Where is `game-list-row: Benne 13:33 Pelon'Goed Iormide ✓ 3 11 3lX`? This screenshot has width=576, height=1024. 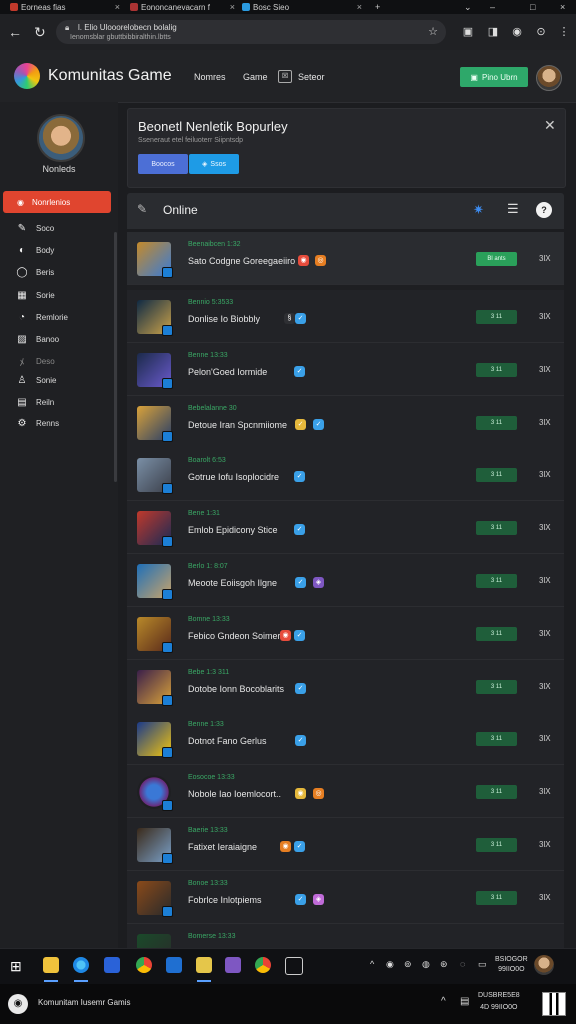
game-list-row: Benne 13:33 Pelon'Goed Iormide ✓ 3 11 3lX is located at coordinates (345, 369).